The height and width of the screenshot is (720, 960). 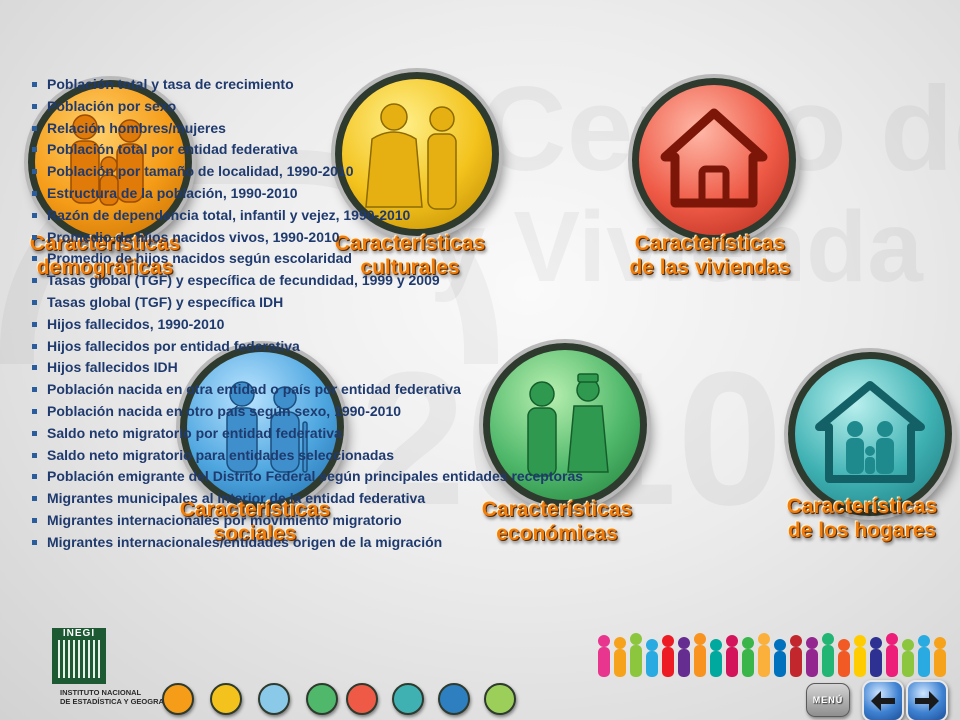 I want to click on next-button, so click(x=927, y=700).